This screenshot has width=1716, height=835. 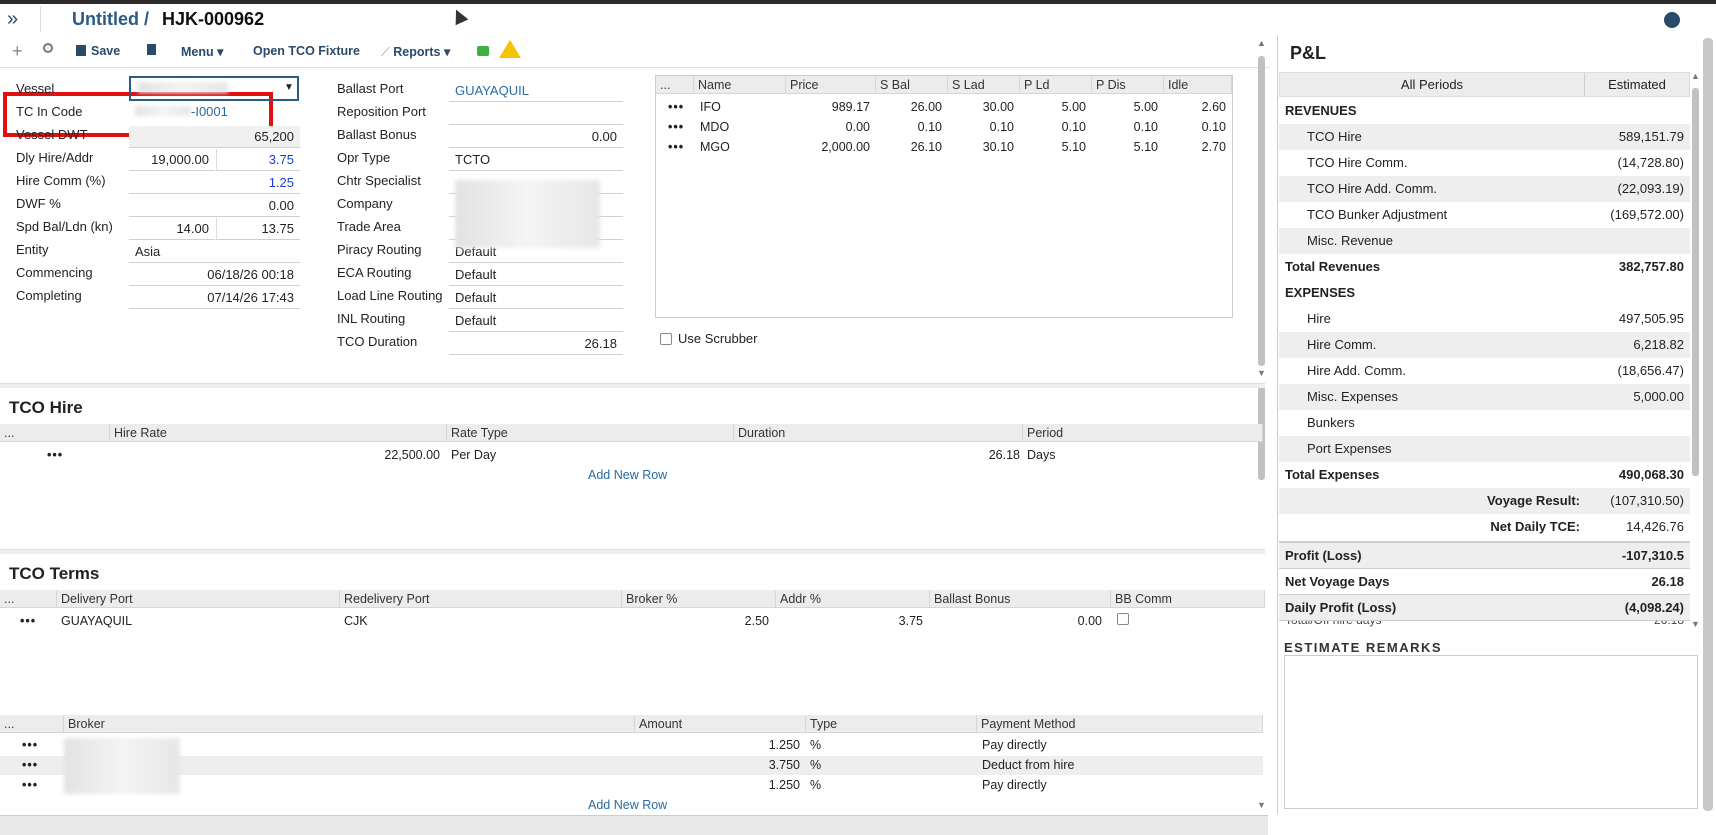 What do you see at coordinates (1484, 556) in the screenshot?
I see `profit-loss-row: Profit (Loss) -107,310.5` at bounding box center [1484, 556].